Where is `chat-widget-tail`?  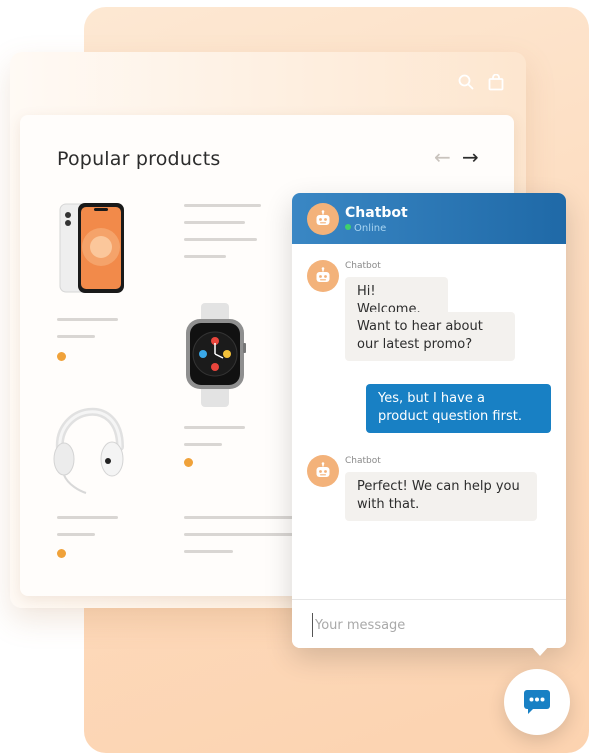
chat-widget-tail is located at coordinates (540, 650).